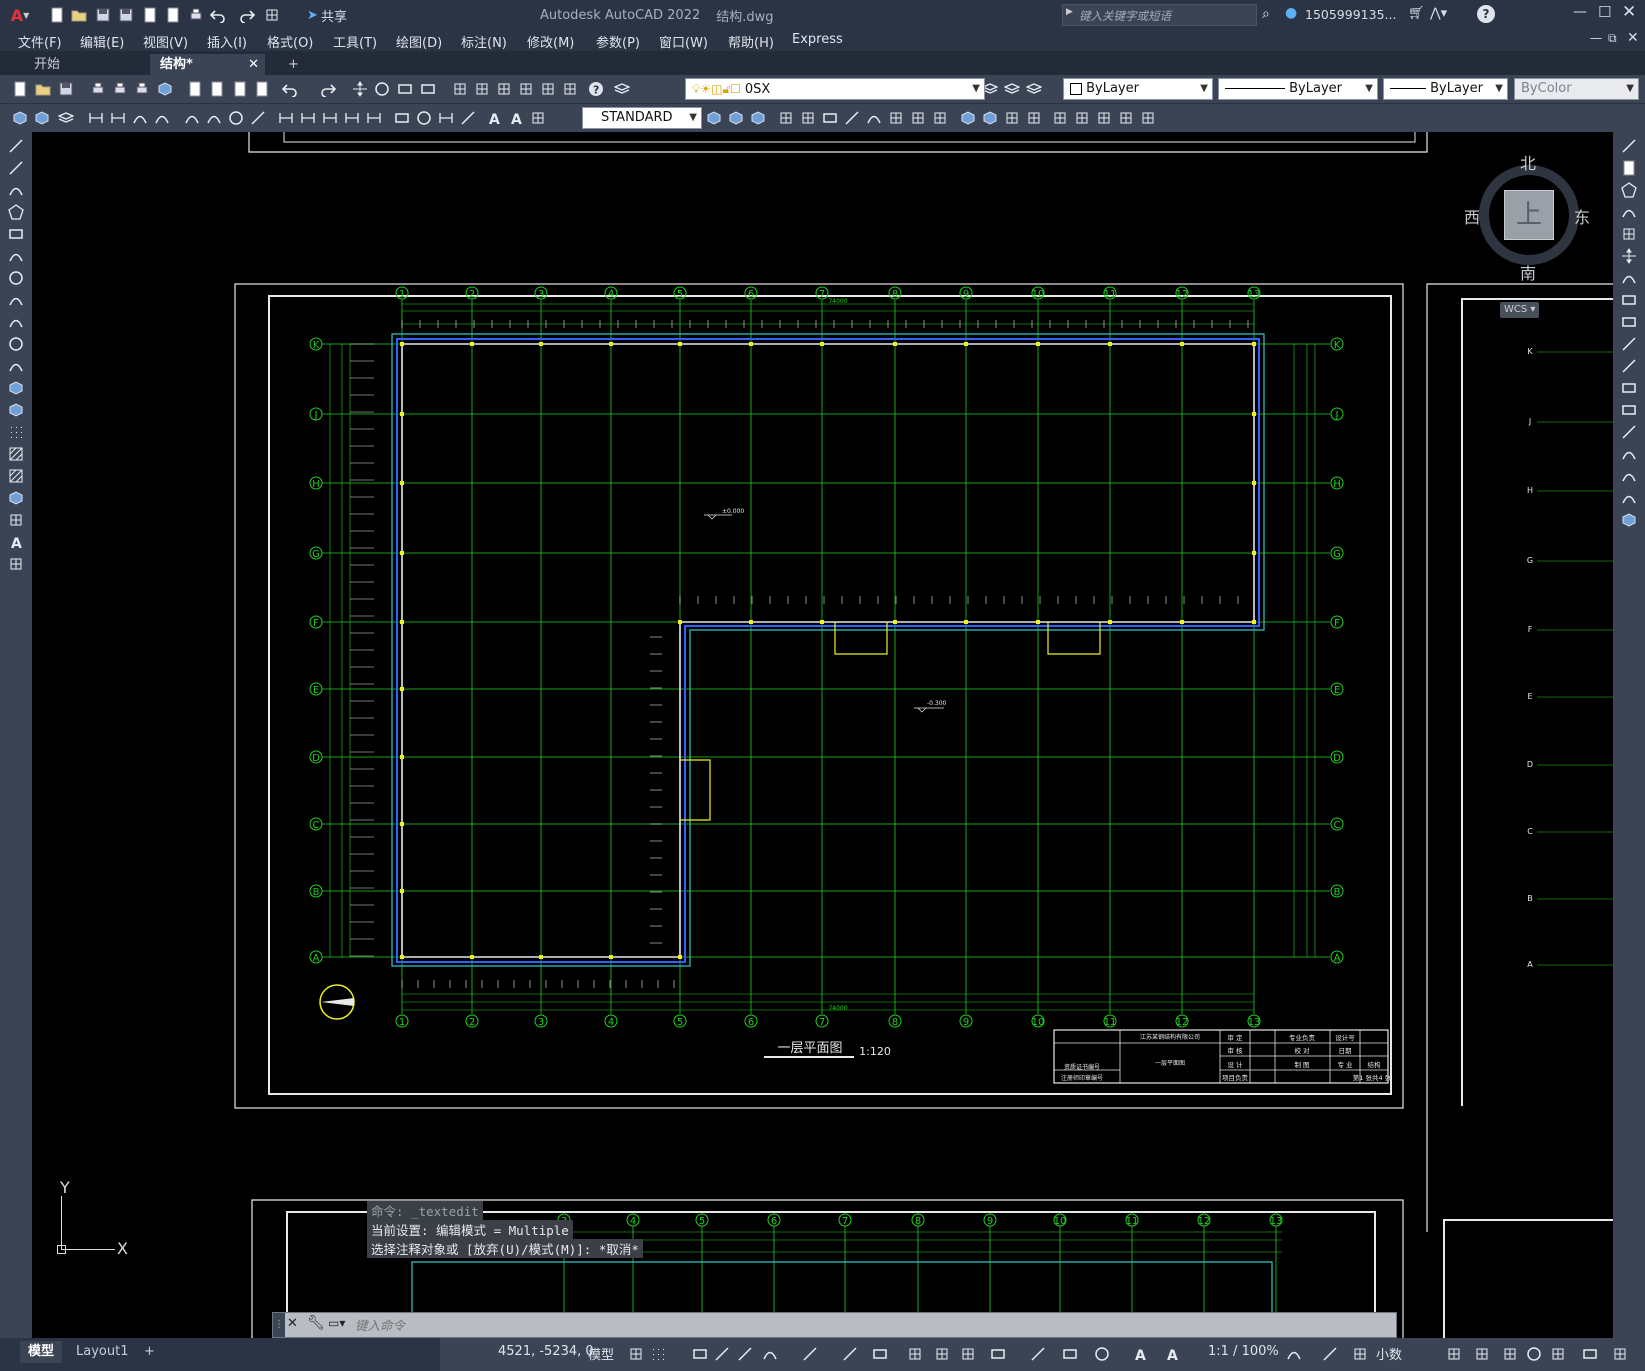 The height and width of the screenshot is (1371, 1645). I want to click on undo-icon, so click(218, 15).